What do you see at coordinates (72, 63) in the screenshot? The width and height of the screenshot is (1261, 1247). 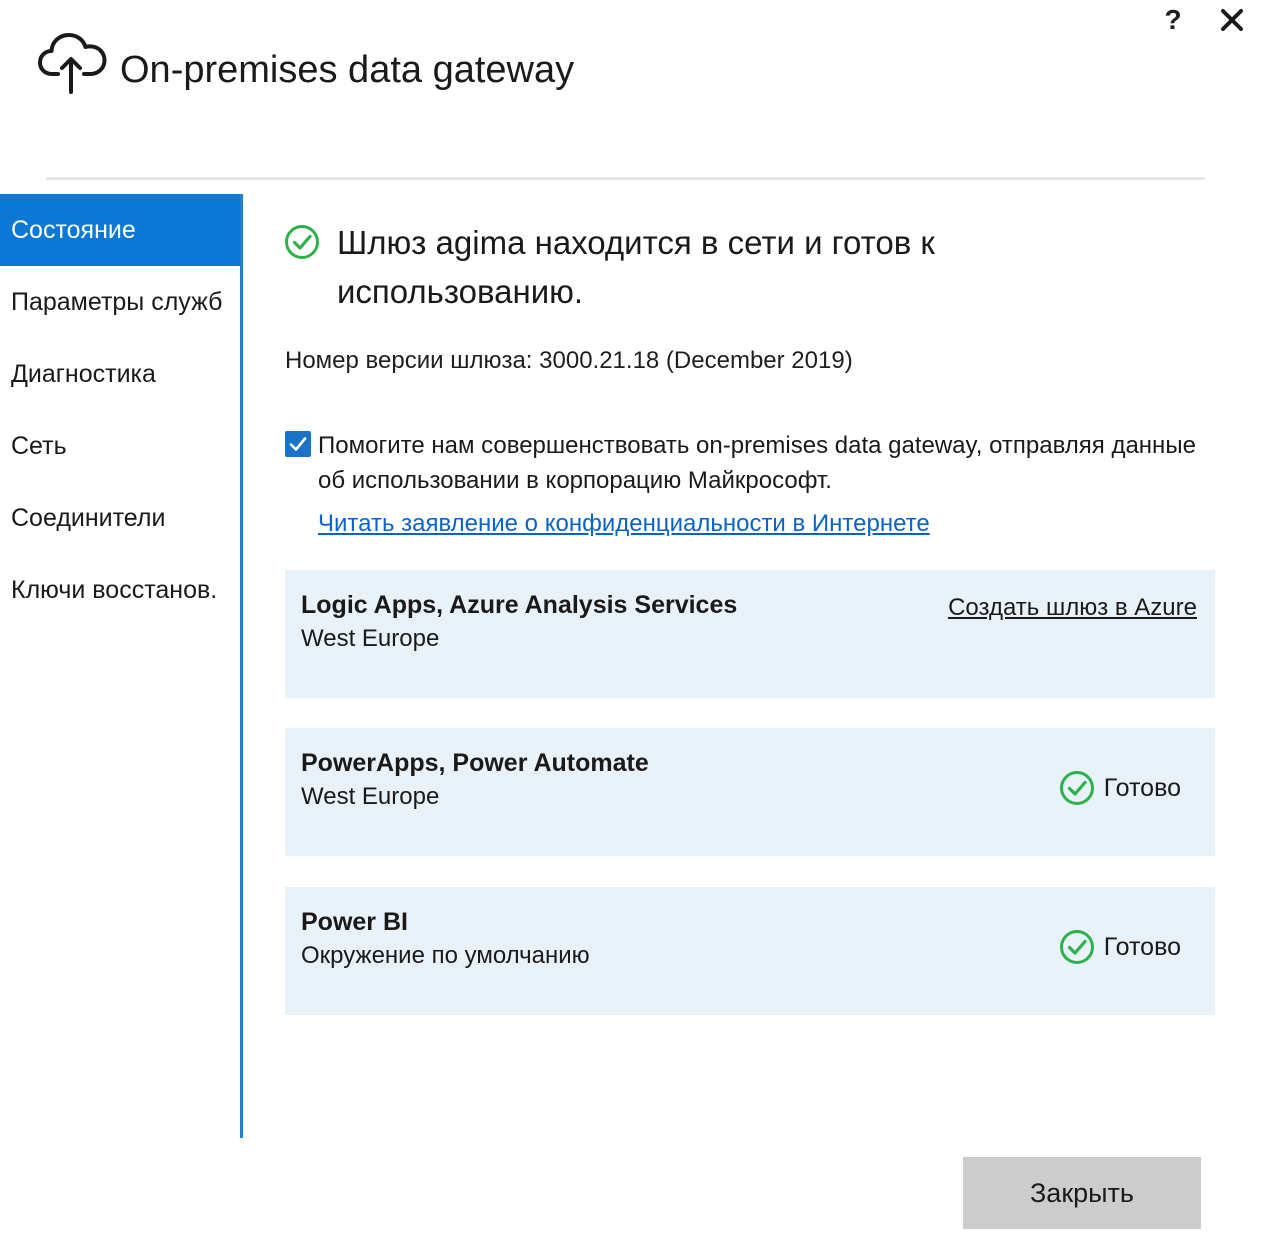 I see `cloud-upload-icon` at bounding box center [72, 63].